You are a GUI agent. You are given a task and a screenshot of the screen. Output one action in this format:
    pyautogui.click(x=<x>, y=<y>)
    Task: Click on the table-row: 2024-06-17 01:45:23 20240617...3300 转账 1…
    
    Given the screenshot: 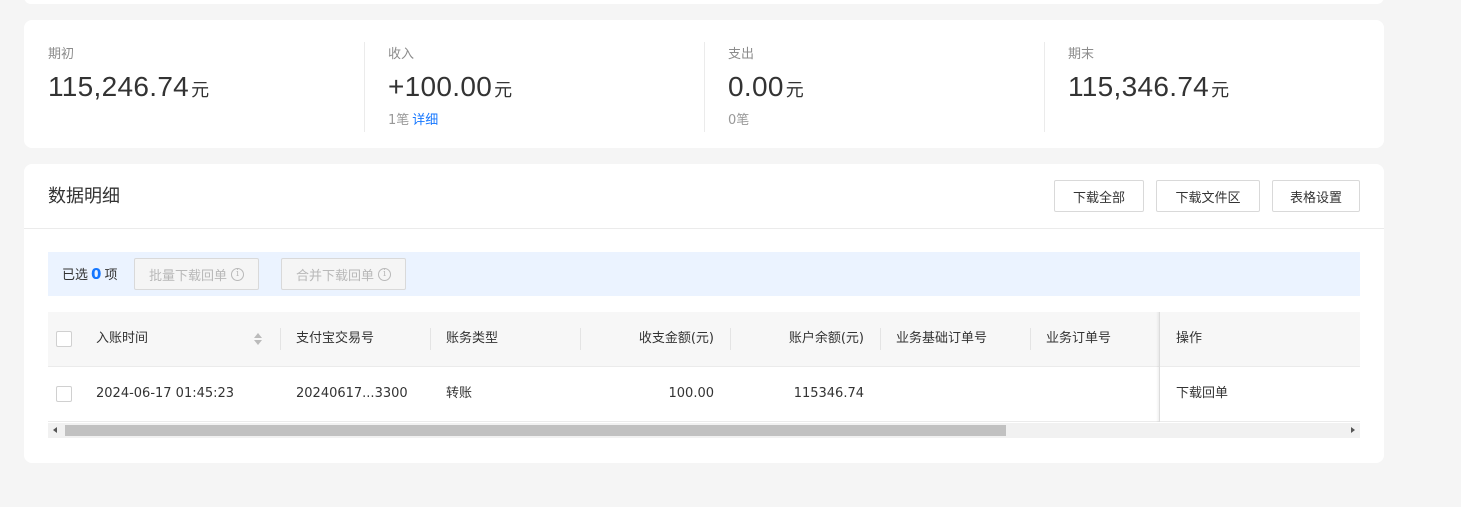 What is the action you would take?
    pyautogui.click(x=704, y=394)
    